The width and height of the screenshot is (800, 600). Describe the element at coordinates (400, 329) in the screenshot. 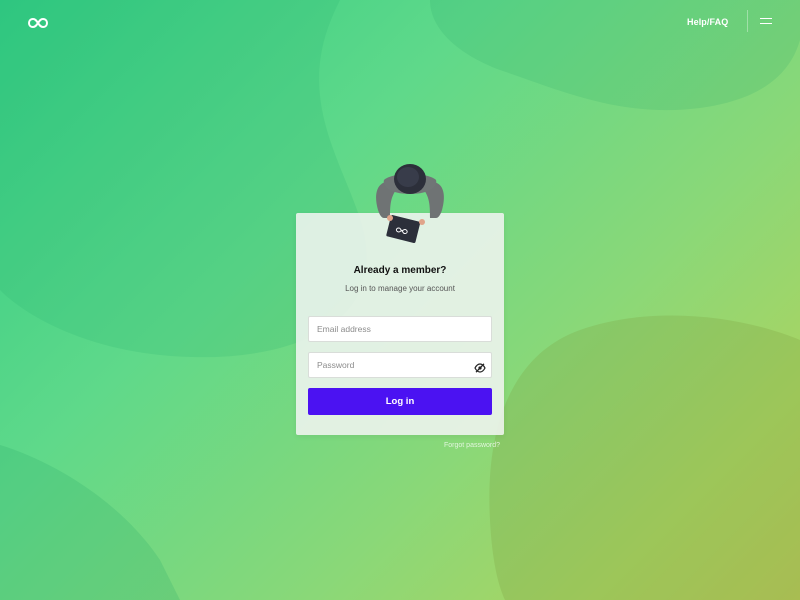

I see `email-input` at that location.